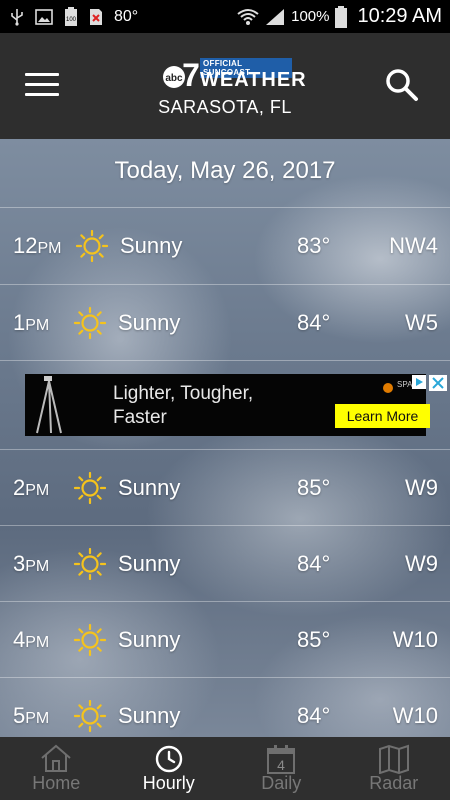  I want to click on image-icon, so click(44, 16).